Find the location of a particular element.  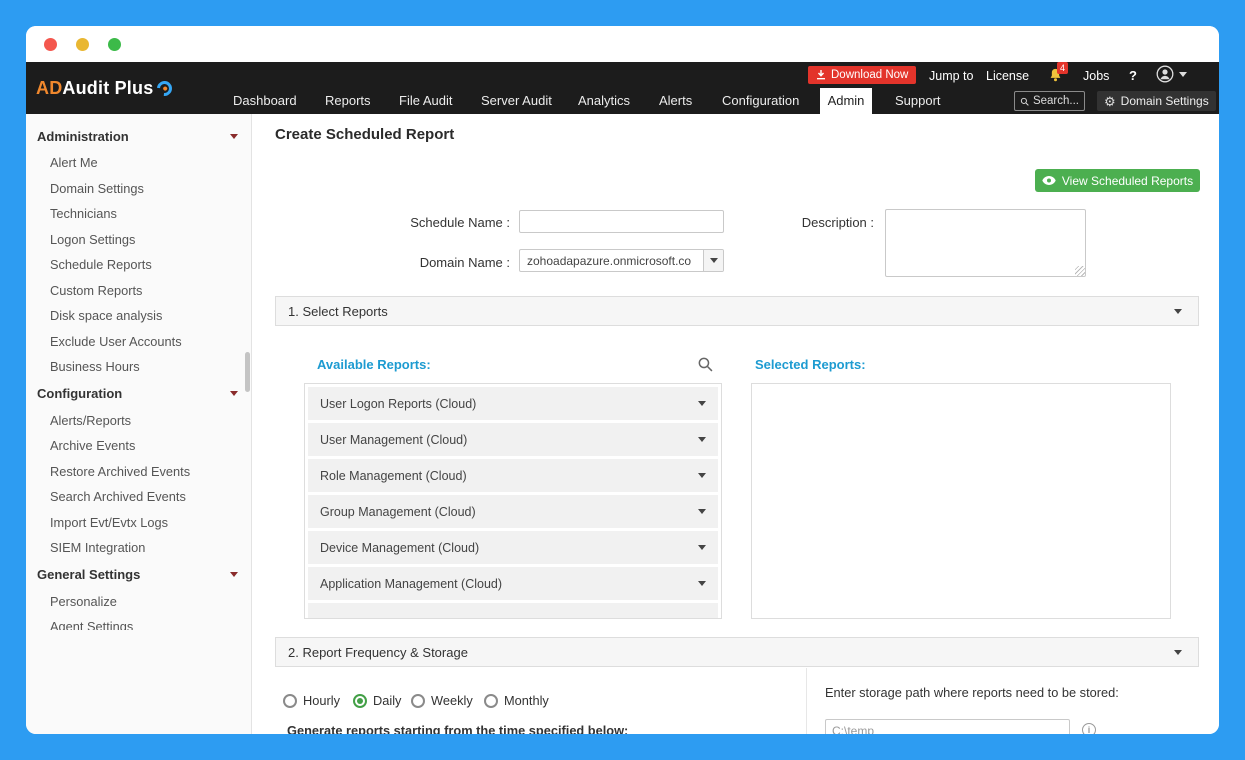

user-account-menu is located at coordinates (1171, 74).